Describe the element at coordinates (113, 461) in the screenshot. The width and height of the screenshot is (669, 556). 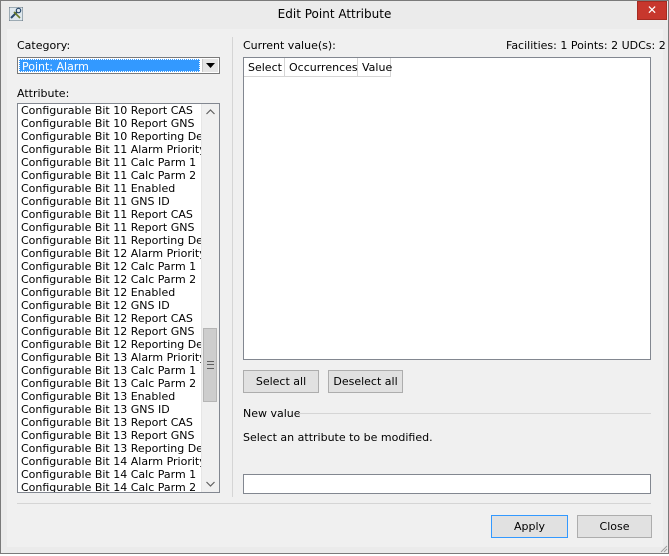
I see `attribute-list-item: Configurable Bit 14 Alarm Priority` at that location.